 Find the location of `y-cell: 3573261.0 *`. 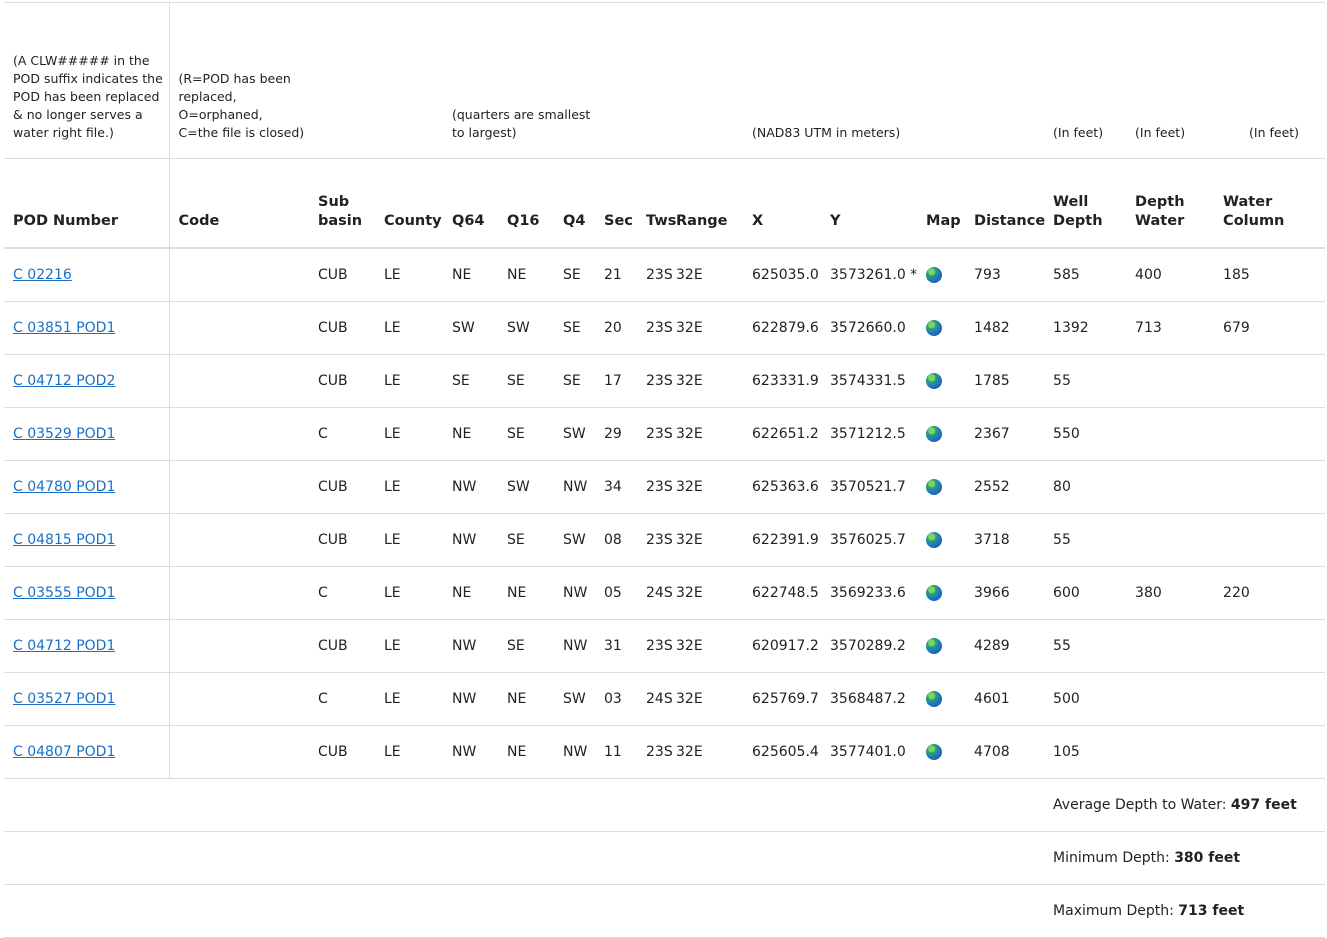

y-cell: 3573261.0 * is located at coordinates (869, 275).